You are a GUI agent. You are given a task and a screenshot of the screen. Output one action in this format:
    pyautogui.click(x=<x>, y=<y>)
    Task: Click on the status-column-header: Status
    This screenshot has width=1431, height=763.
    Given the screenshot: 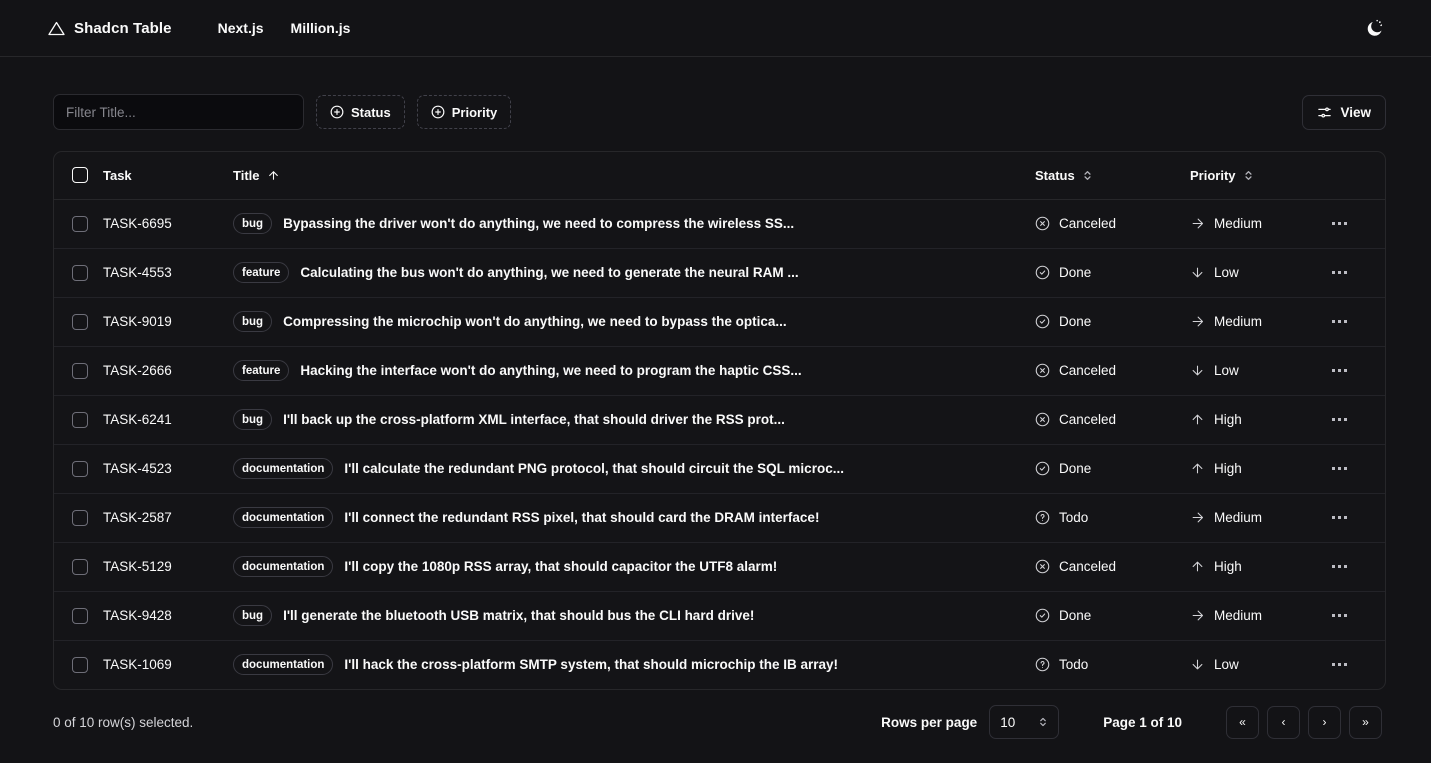 What is the action you would take?
    pyautogui.click(x=1112, y=176)
    